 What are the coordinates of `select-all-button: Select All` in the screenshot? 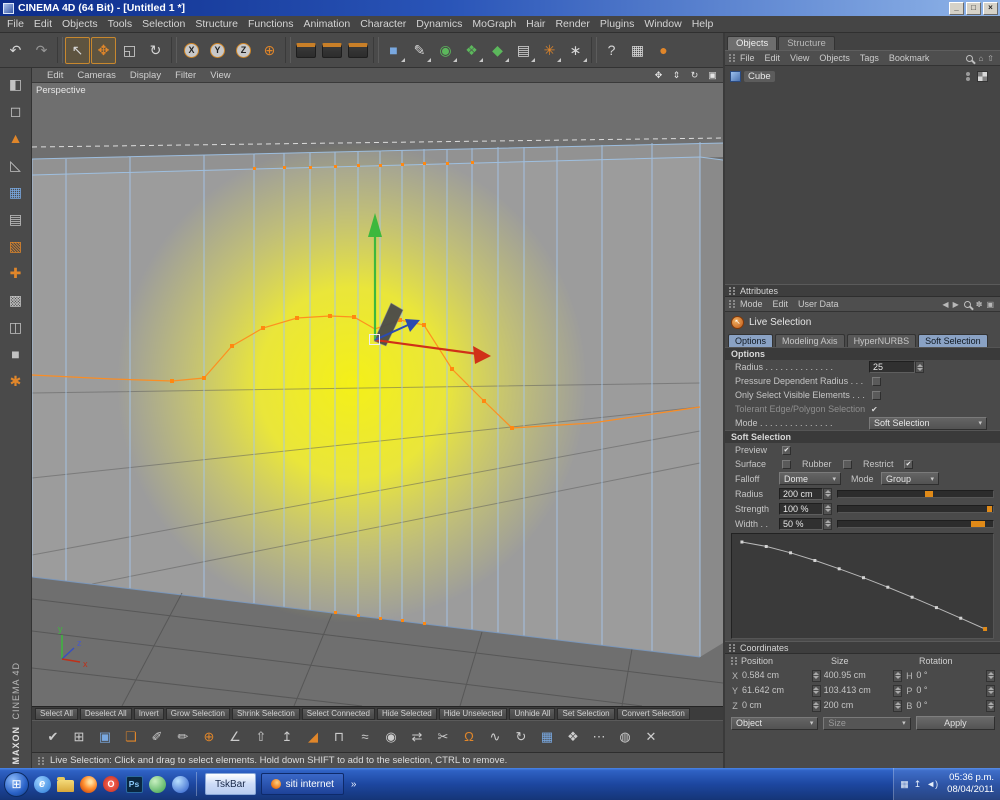 It's located at (56, 713).